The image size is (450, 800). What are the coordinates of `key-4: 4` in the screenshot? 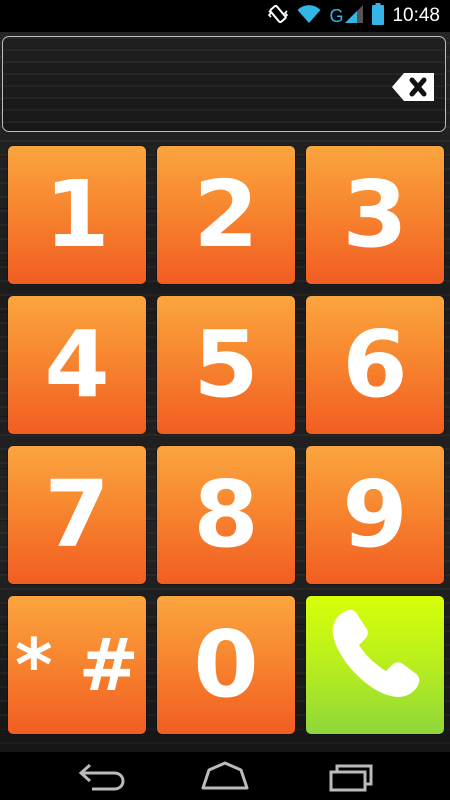 It's located at (77, 365).